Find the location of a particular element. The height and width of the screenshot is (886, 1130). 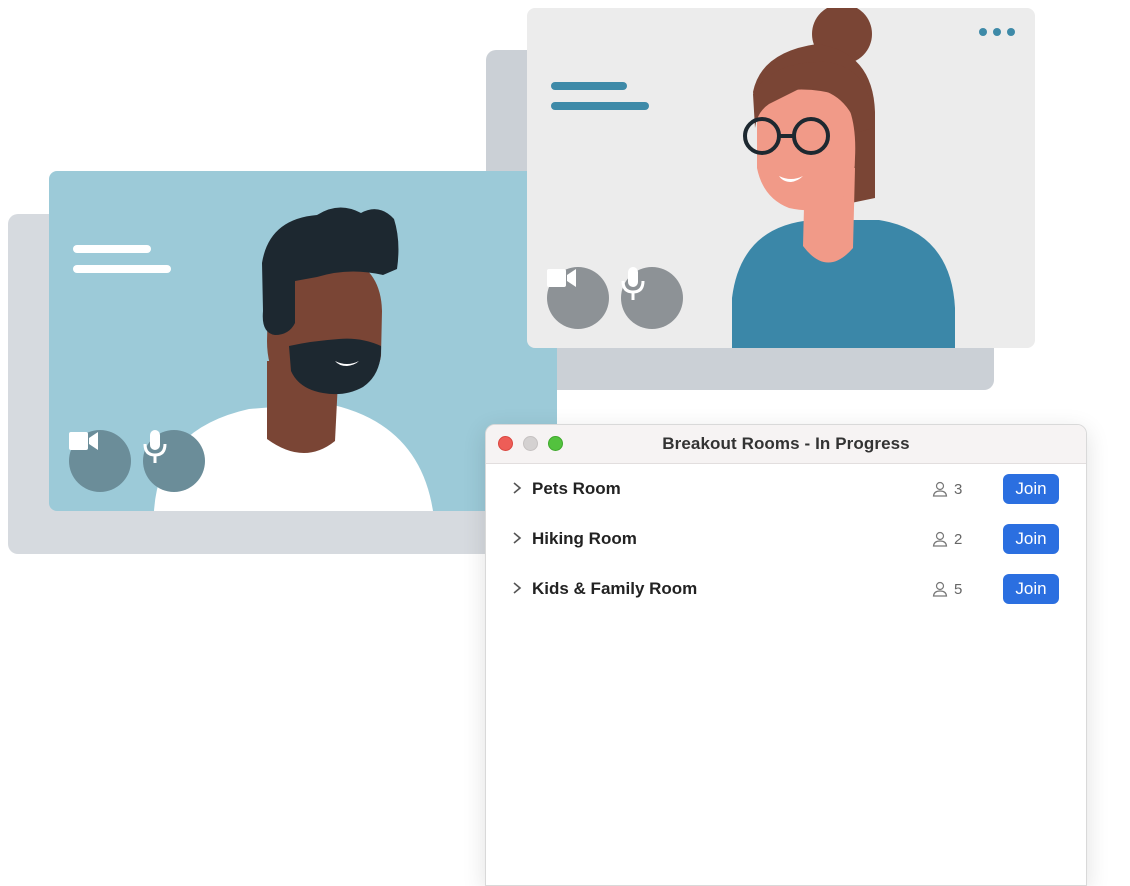

room-row: Hiking Room 2 Join is located at coordinates (786, 539).